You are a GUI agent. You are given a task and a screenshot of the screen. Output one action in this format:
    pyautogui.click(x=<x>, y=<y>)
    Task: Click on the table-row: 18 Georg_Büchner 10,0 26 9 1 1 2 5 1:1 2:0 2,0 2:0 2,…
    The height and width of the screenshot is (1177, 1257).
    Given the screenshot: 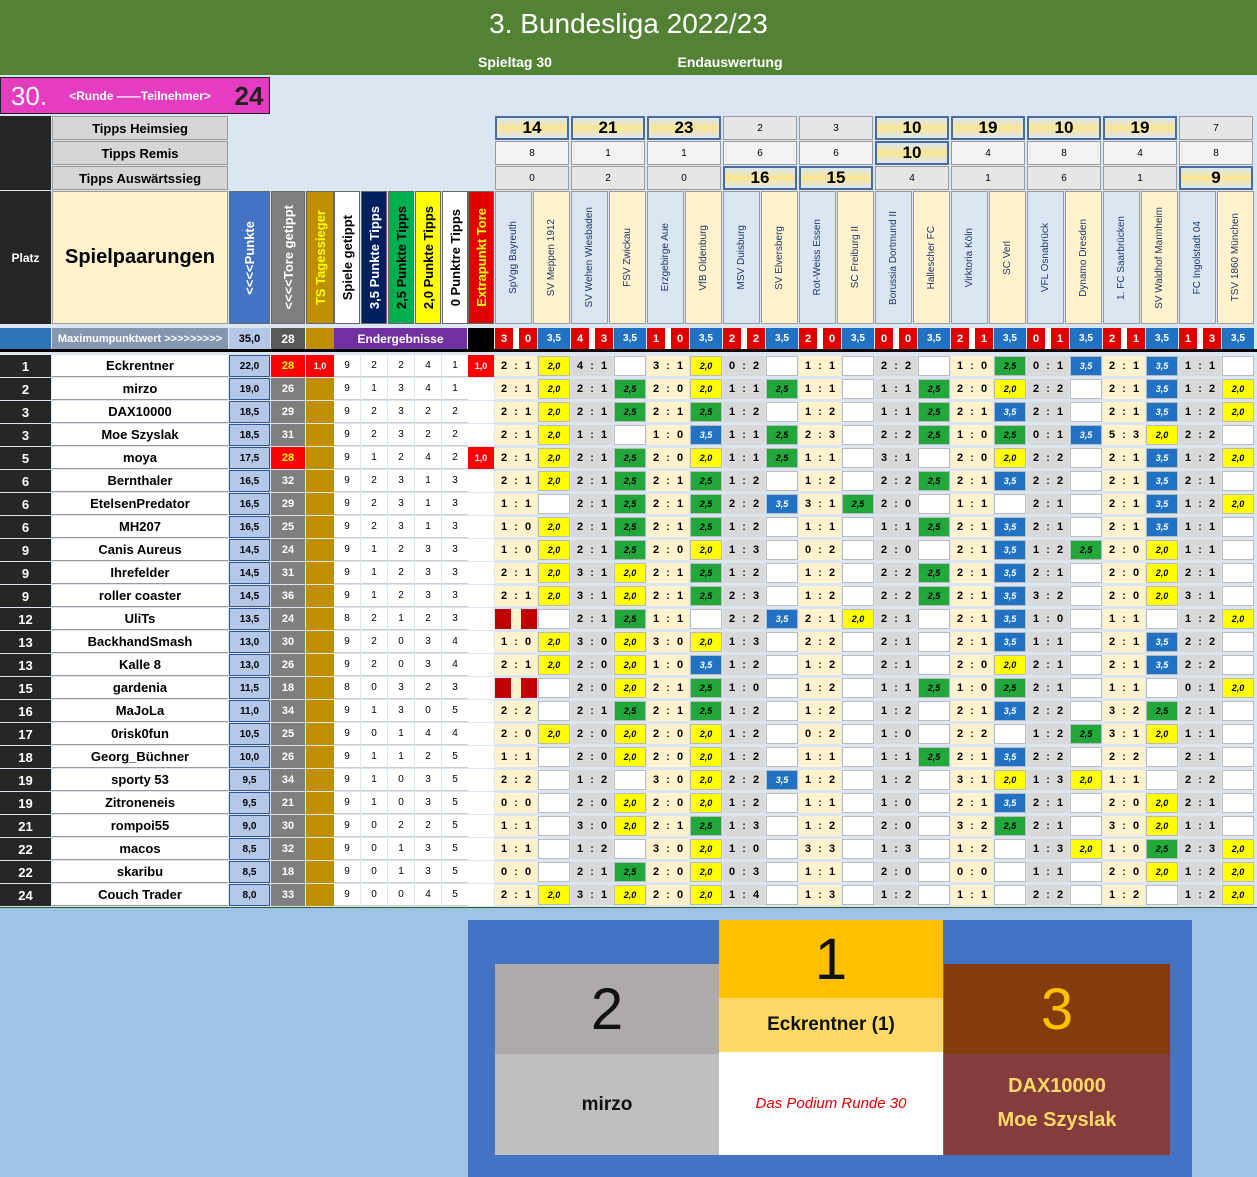 What is the action you would take?
    pyautogui.click(x=628, y=757)
    